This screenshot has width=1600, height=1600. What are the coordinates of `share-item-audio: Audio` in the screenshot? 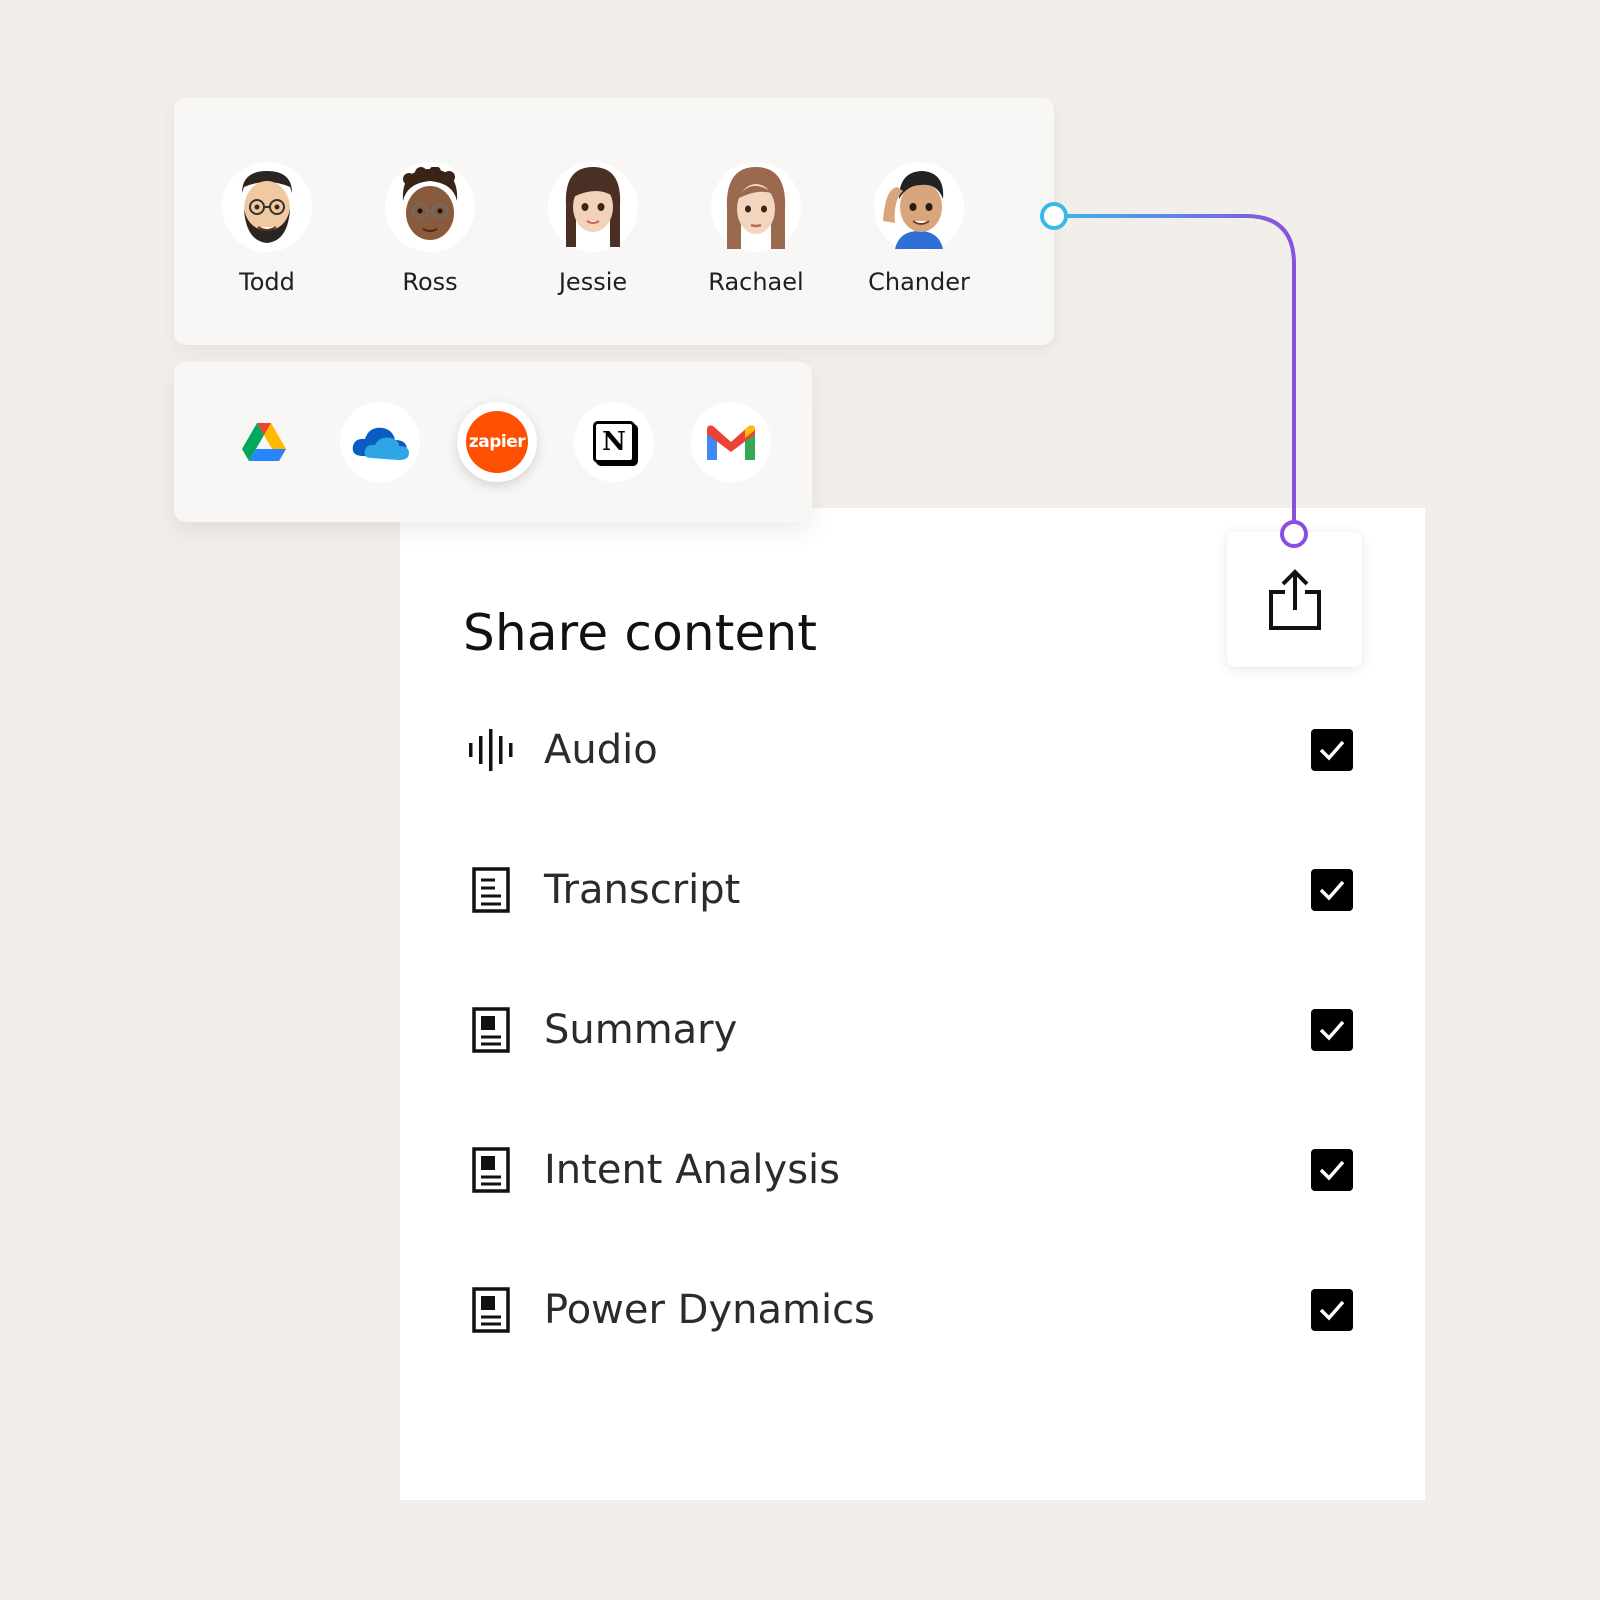 It's located at (908, 750).